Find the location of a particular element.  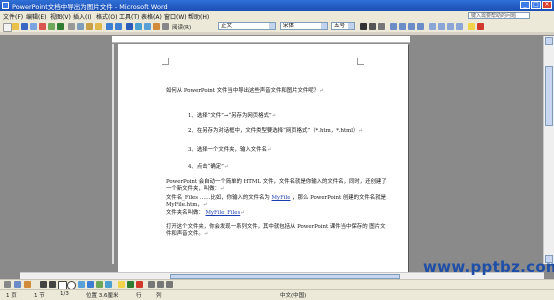

menu-window: 窗口(W) is located at coordinates (175, 16).